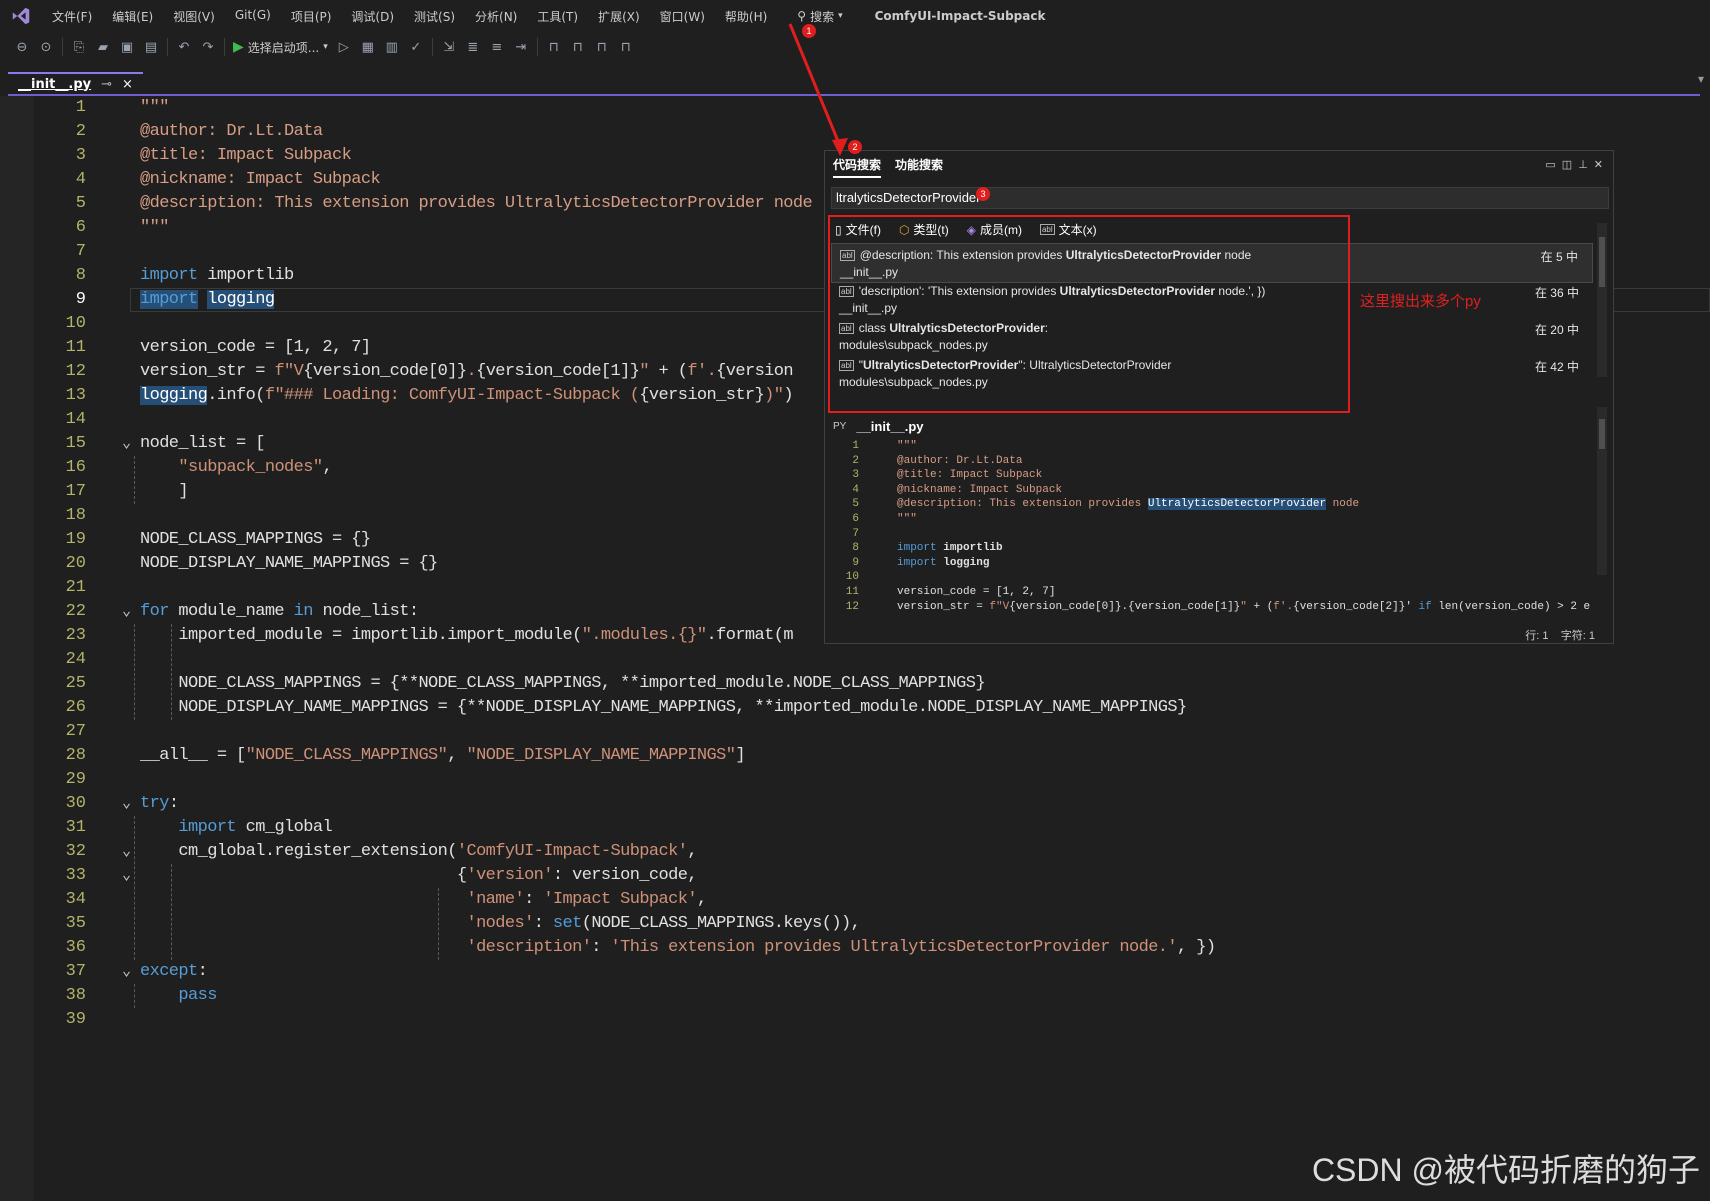 This screenshot has width=1710, height=1201. Describe the element at coordinates (21, 16) in the screenshot. I see `visual-studio-logo-icon` at that location.